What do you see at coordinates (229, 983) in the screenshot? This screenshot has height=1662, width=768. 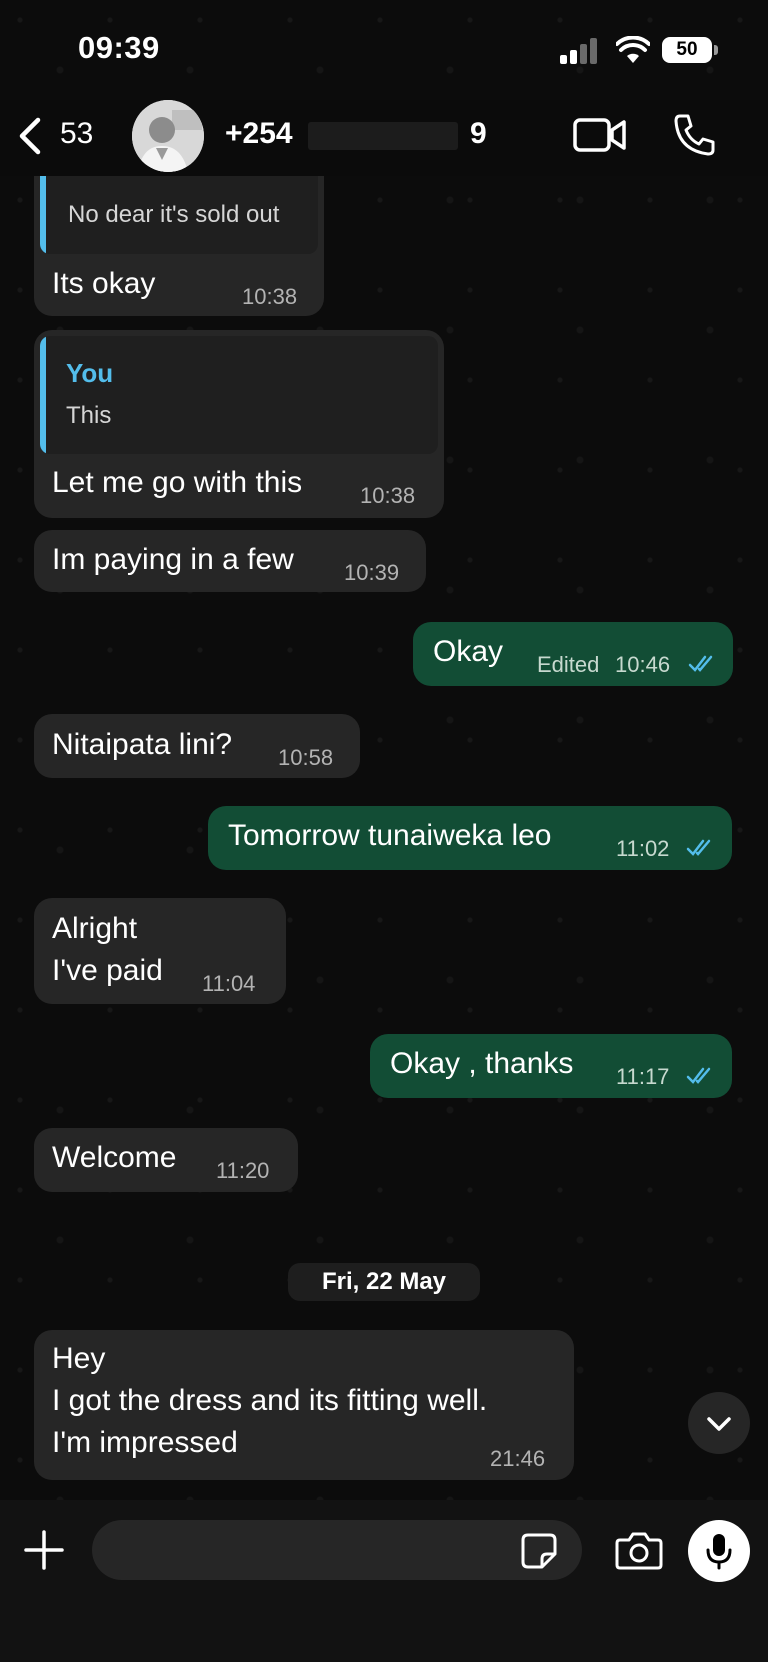 I see `message-time: 11:04` at bounding box center [229, 983].